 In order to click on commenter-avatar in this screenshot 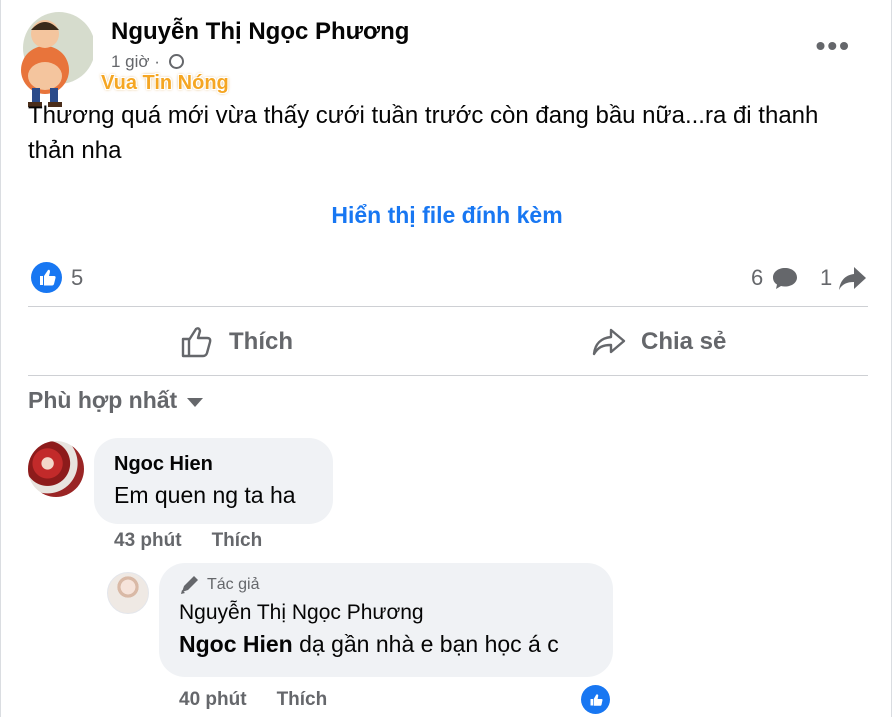, I will do `click(56, 469)`.